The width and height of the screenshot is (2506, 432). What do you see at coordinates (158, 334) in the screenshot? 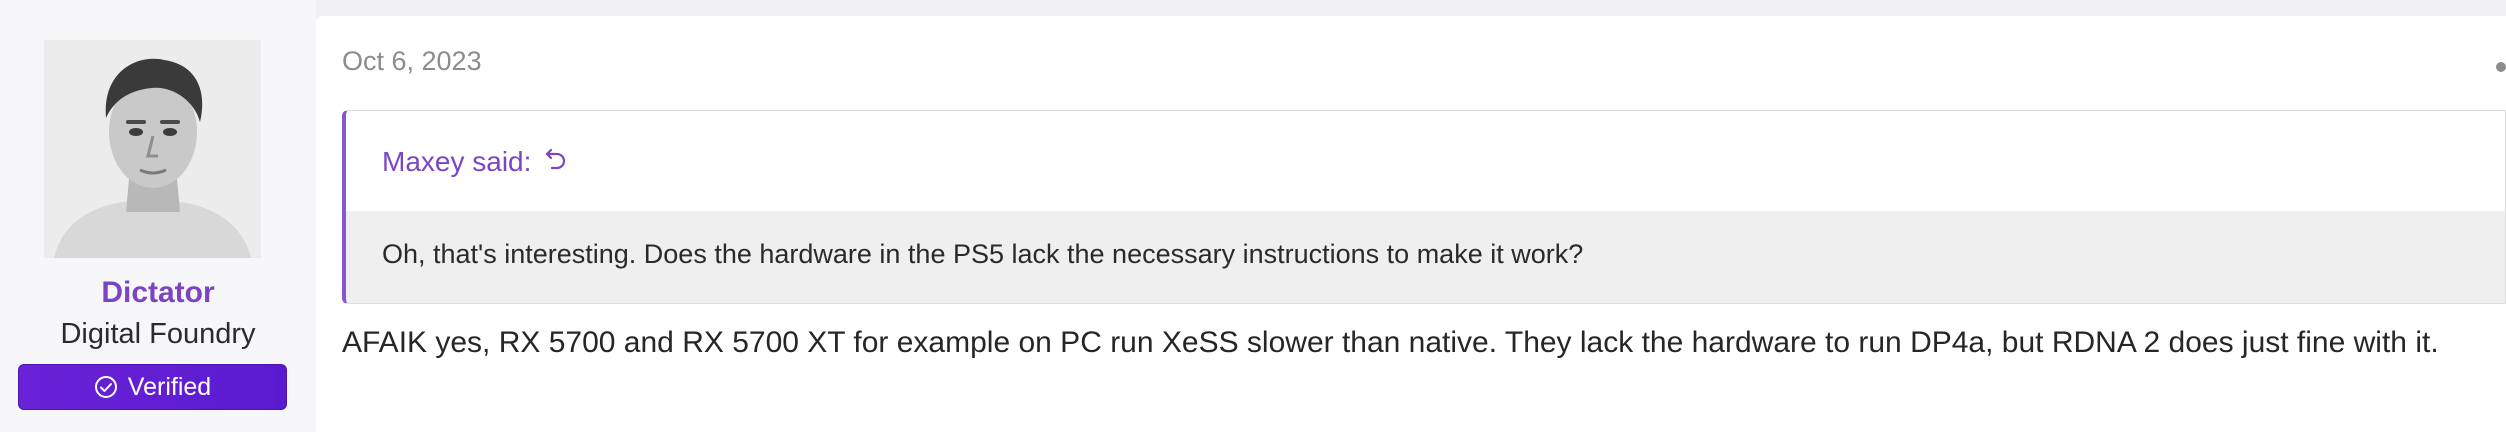
I see `user-title: Digital Foundry` at bounding box center [158, 334].